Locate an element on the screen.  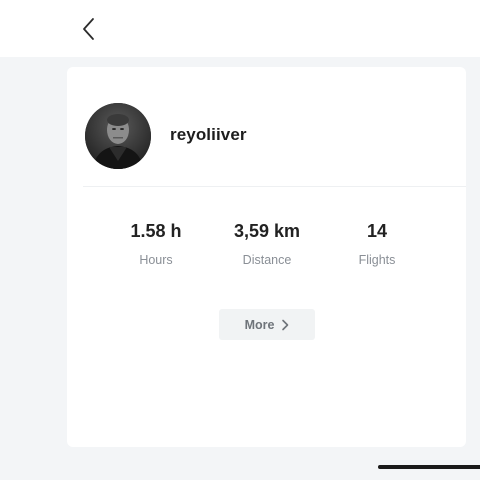
more-button-label: More is located at coordinates (259, 324).